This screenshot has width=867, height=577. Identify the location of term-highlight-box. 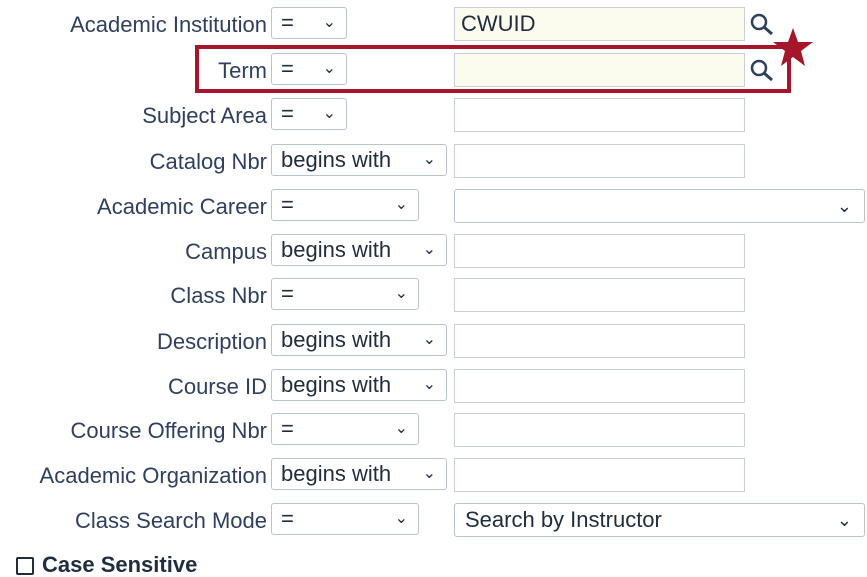
(493, 69).